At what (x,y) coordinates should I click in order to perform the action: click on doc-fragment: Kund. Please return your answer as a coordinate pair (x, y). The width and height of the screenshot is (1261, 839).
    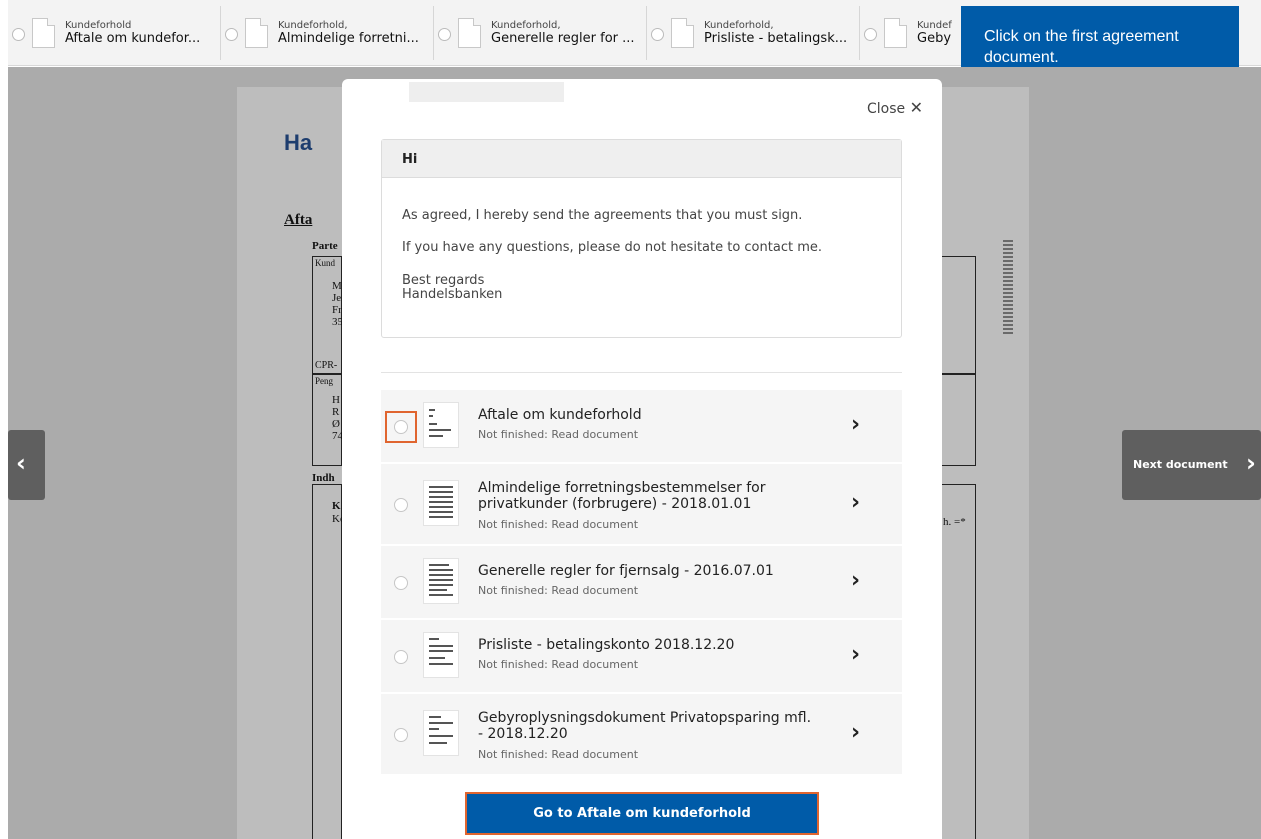
    Looking at the image, I should click on (325, 263).